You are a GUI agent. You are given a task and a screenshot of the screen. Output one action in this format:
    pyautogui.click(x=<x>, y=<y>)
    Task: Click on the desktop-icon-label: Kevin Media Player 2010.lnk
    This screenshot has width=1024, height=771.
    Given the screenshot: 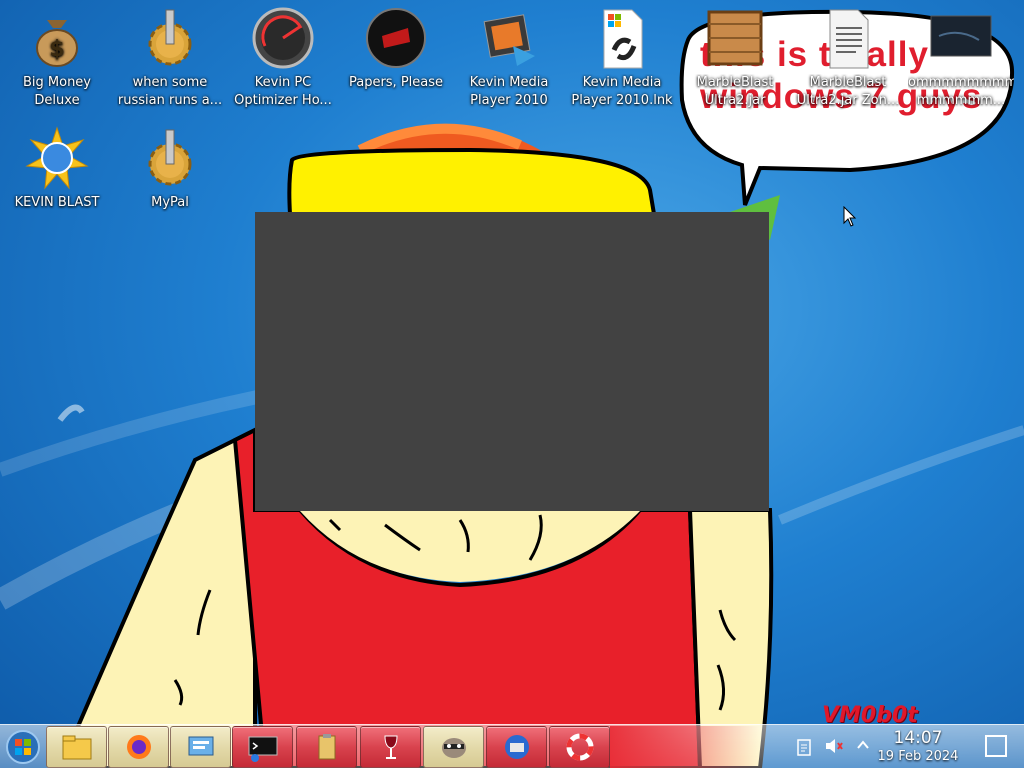 What is the action you would take?
    pyautogui.click(x=622, y=91)
    